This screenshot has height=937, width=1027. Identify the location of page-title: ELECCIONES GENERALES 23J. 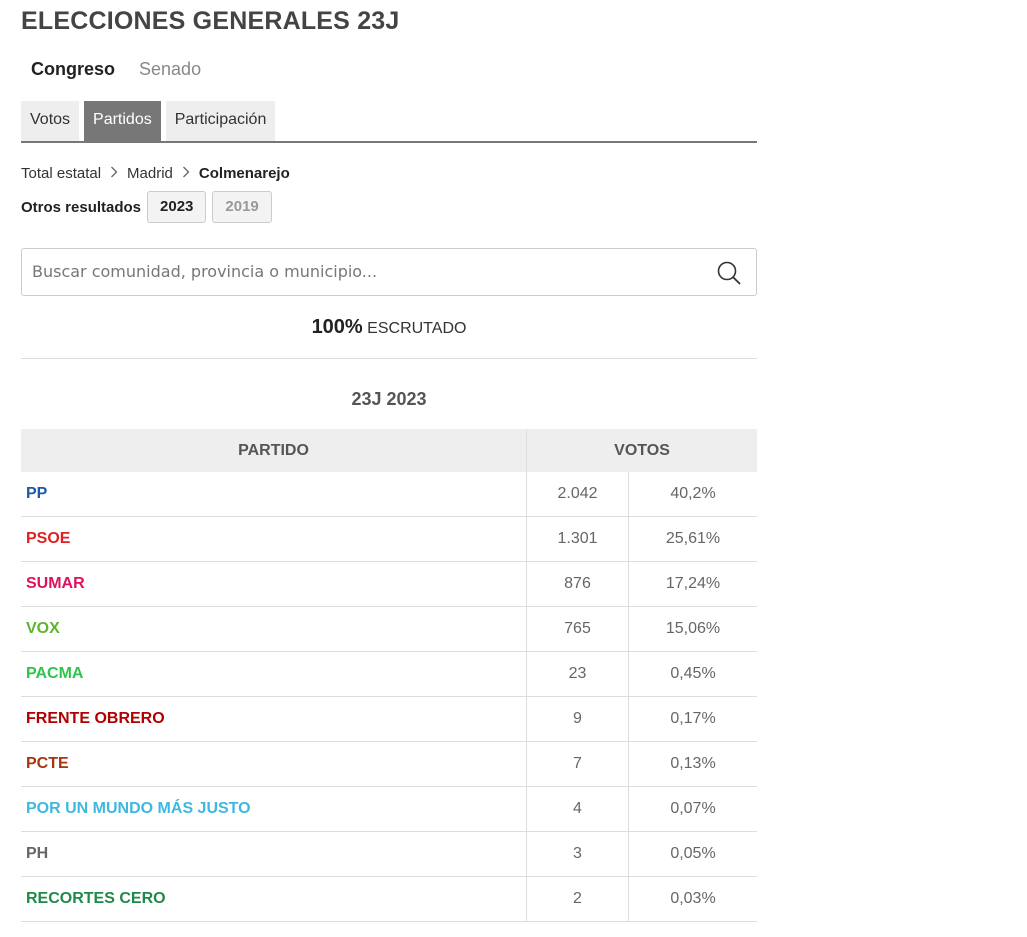
(210, 21).